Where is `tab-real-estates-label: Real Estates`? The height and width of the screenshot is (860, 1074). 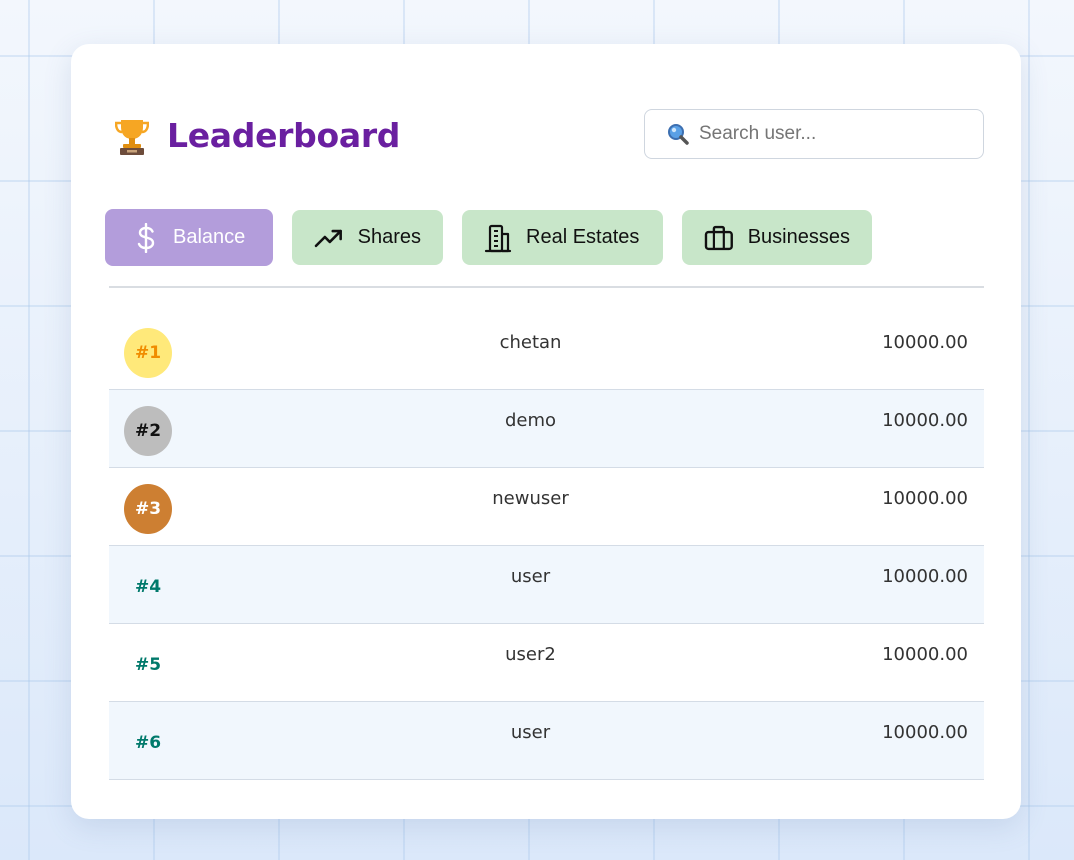
tab-real-estates-label: Real Estates is located at coordinates (583, 237).